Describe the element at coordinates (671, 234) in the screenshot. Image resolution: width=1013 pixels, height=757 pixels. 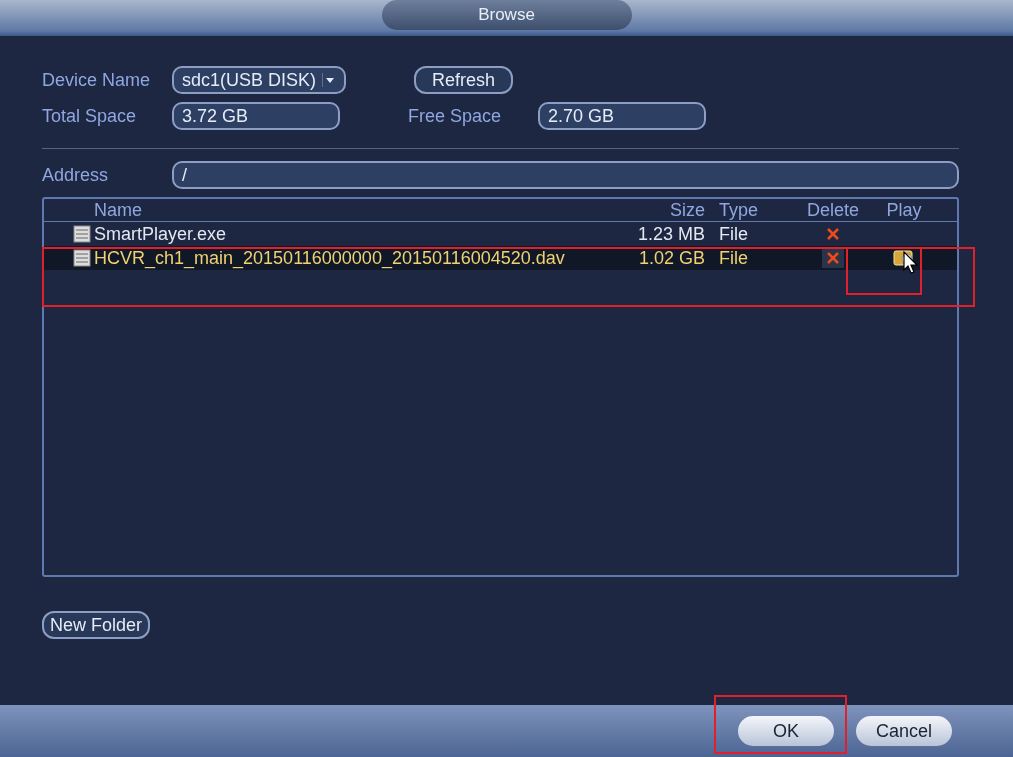
I see `file-size: 1.23 MB` at that location.